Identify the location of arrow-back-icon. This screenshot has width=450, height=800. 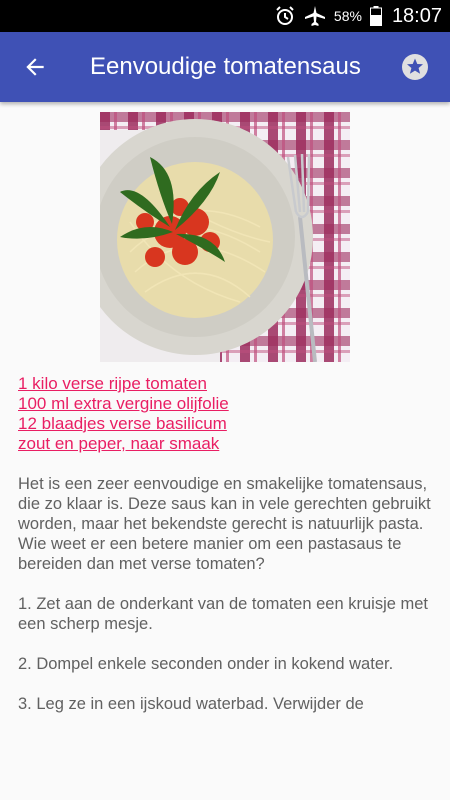
(35, 67).